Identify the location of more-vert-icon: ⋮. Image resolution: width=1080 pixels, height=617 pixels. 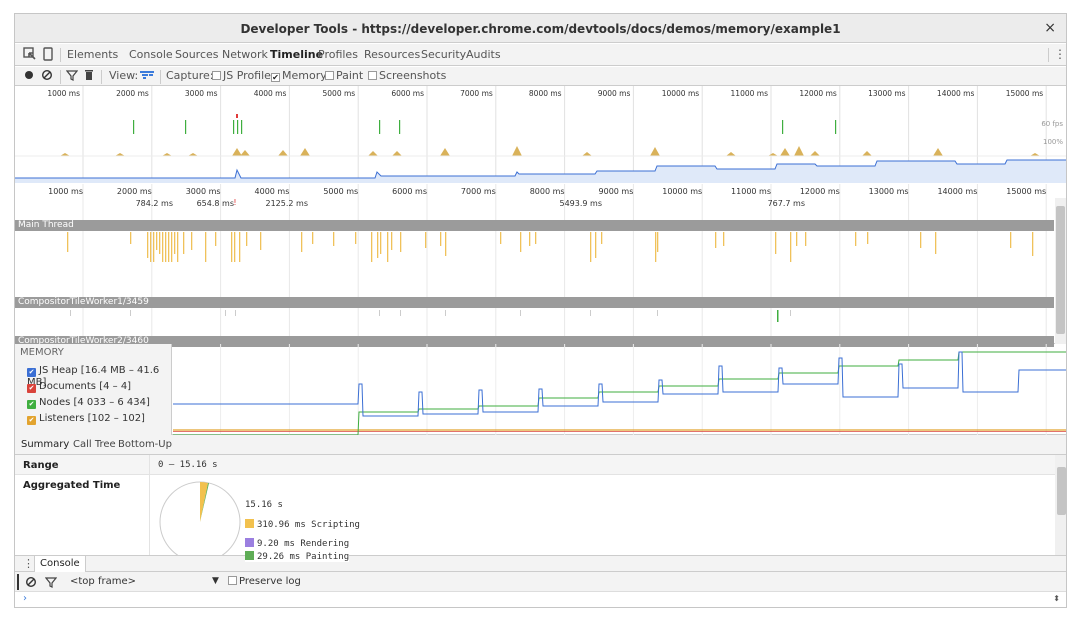
(1060, 54).